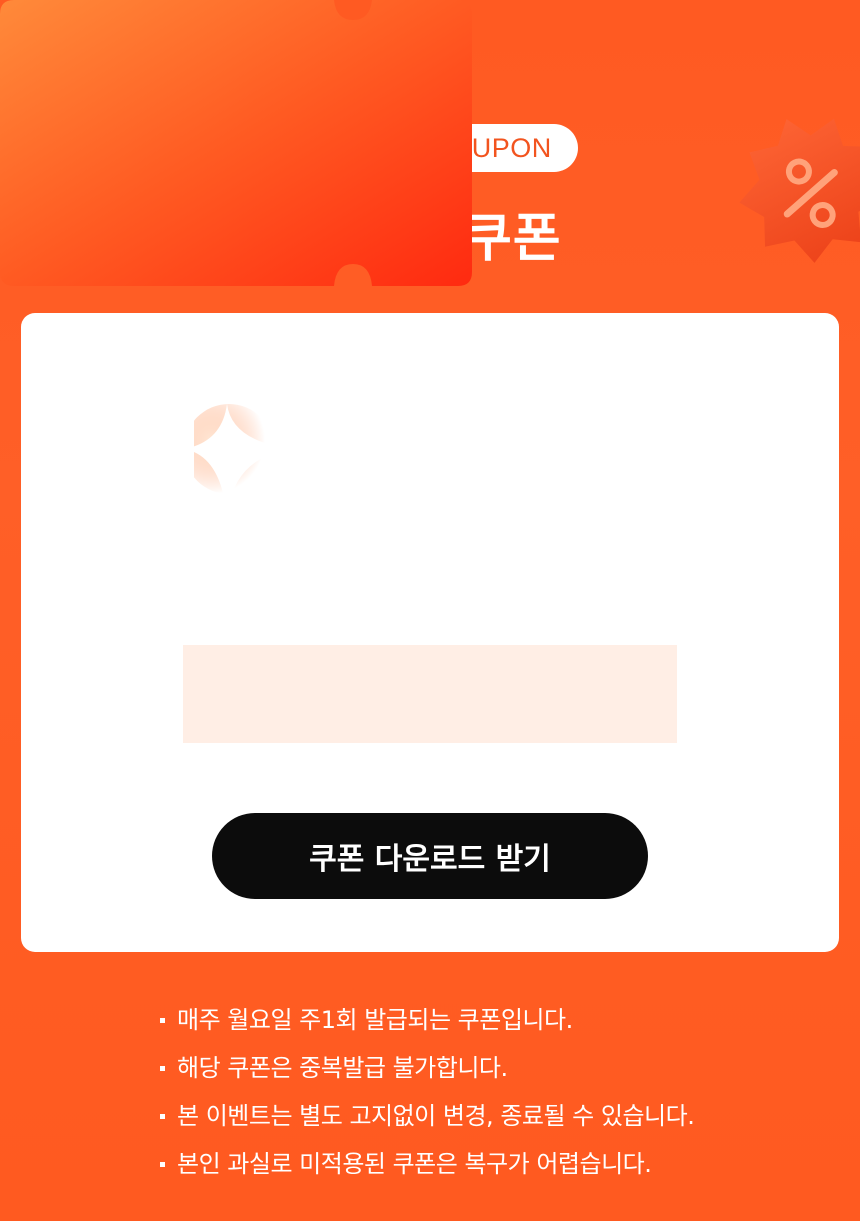 The width and height of the screenshot is (860, 1221). I want to click on notice-item: 본 이벤트는 별도 고지없이 변경, 종료될 수 있습니다., so click(495, 1116).